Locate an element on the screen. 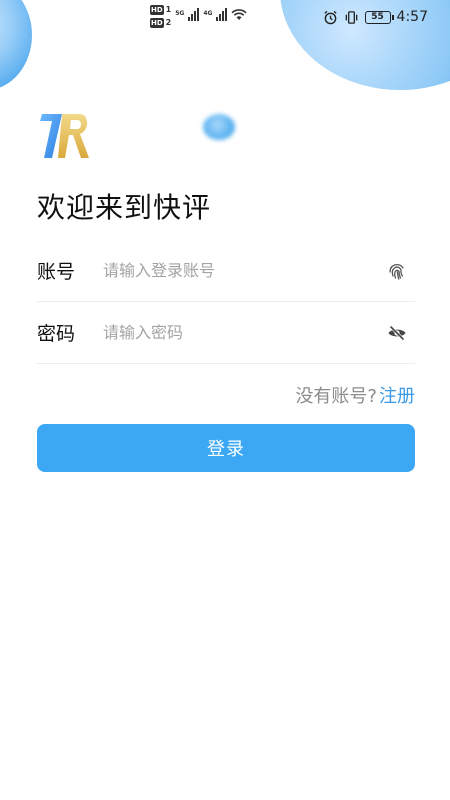  vibrate-icon is located at coordinates (351, 17).